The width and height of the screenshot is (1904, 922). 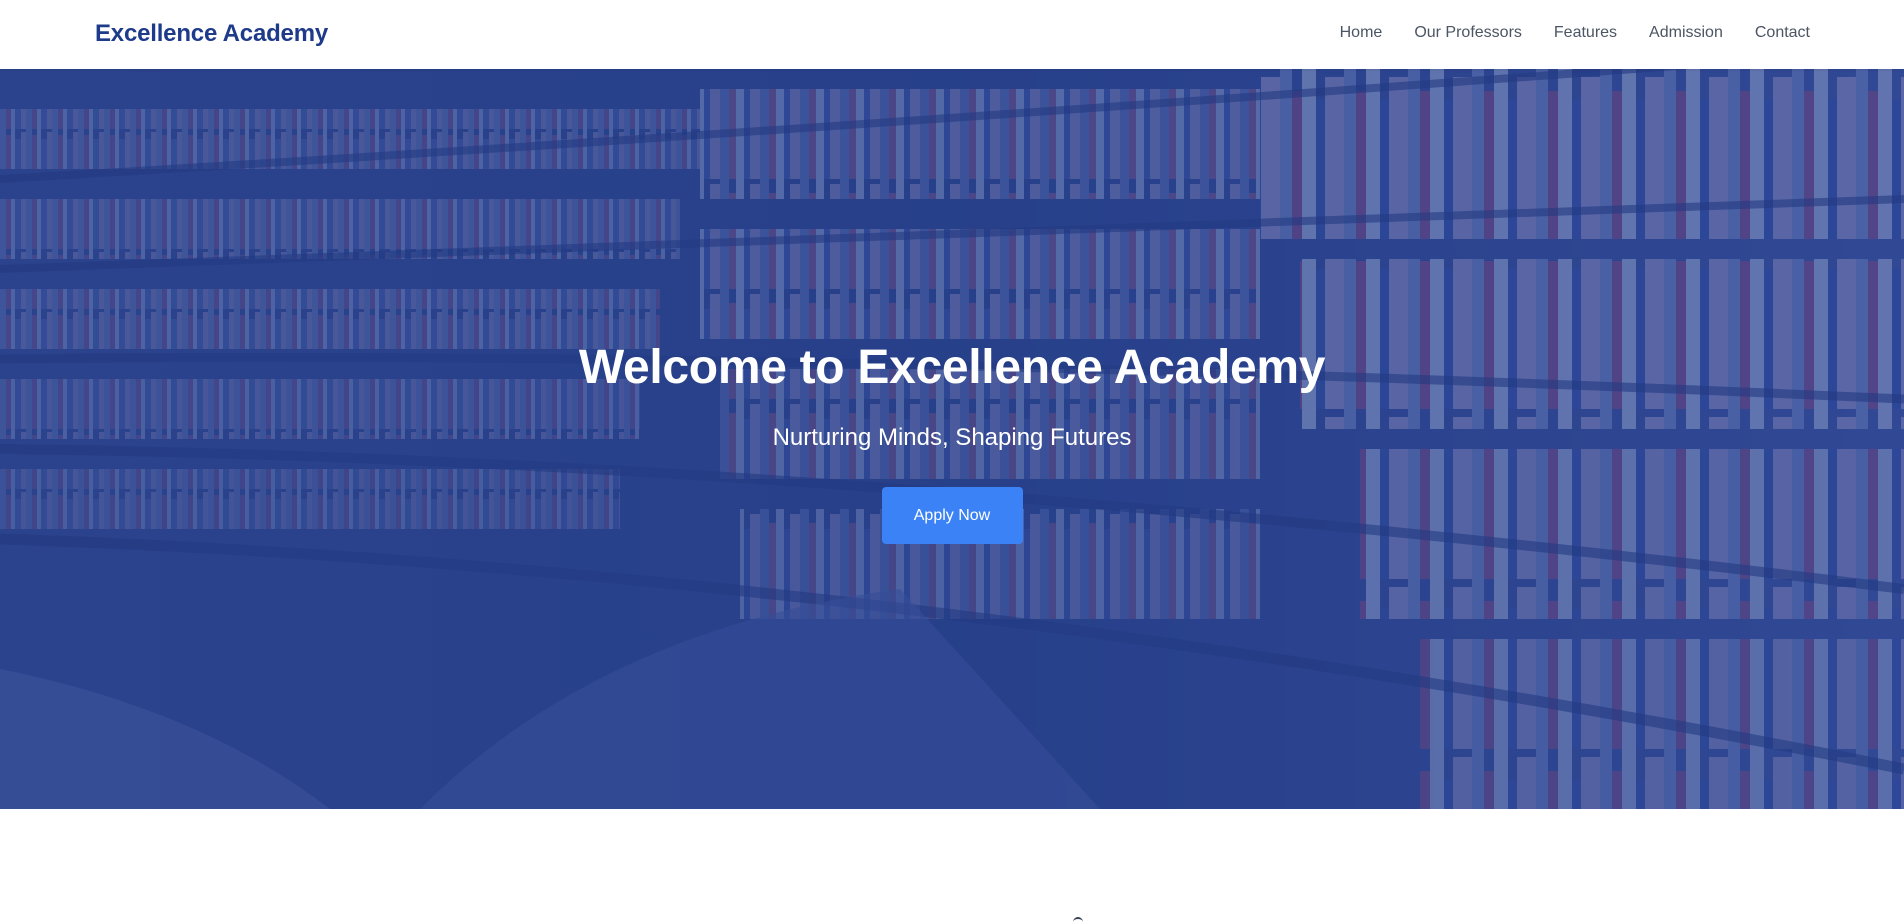 I want to click on next-section, so click(x=952, y=865).